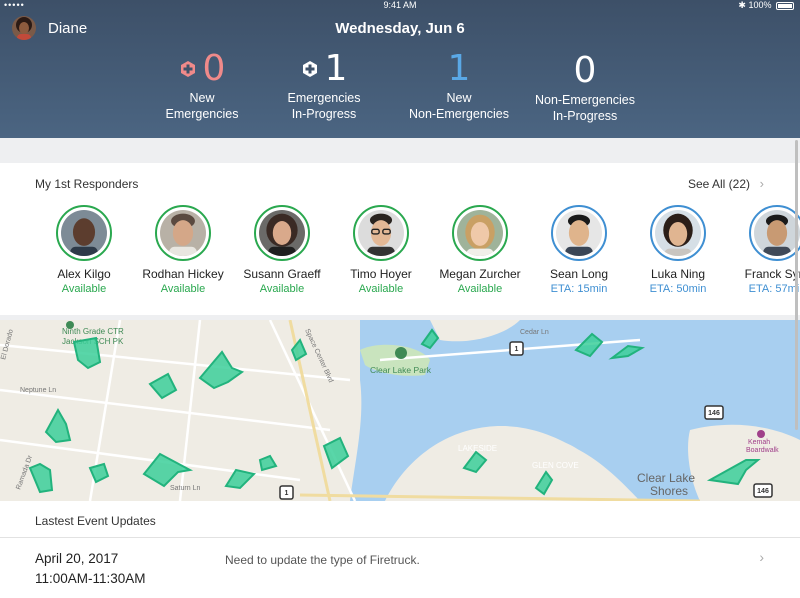  I want to click on stat-label-line1: Emergencies, so click(324, 98).